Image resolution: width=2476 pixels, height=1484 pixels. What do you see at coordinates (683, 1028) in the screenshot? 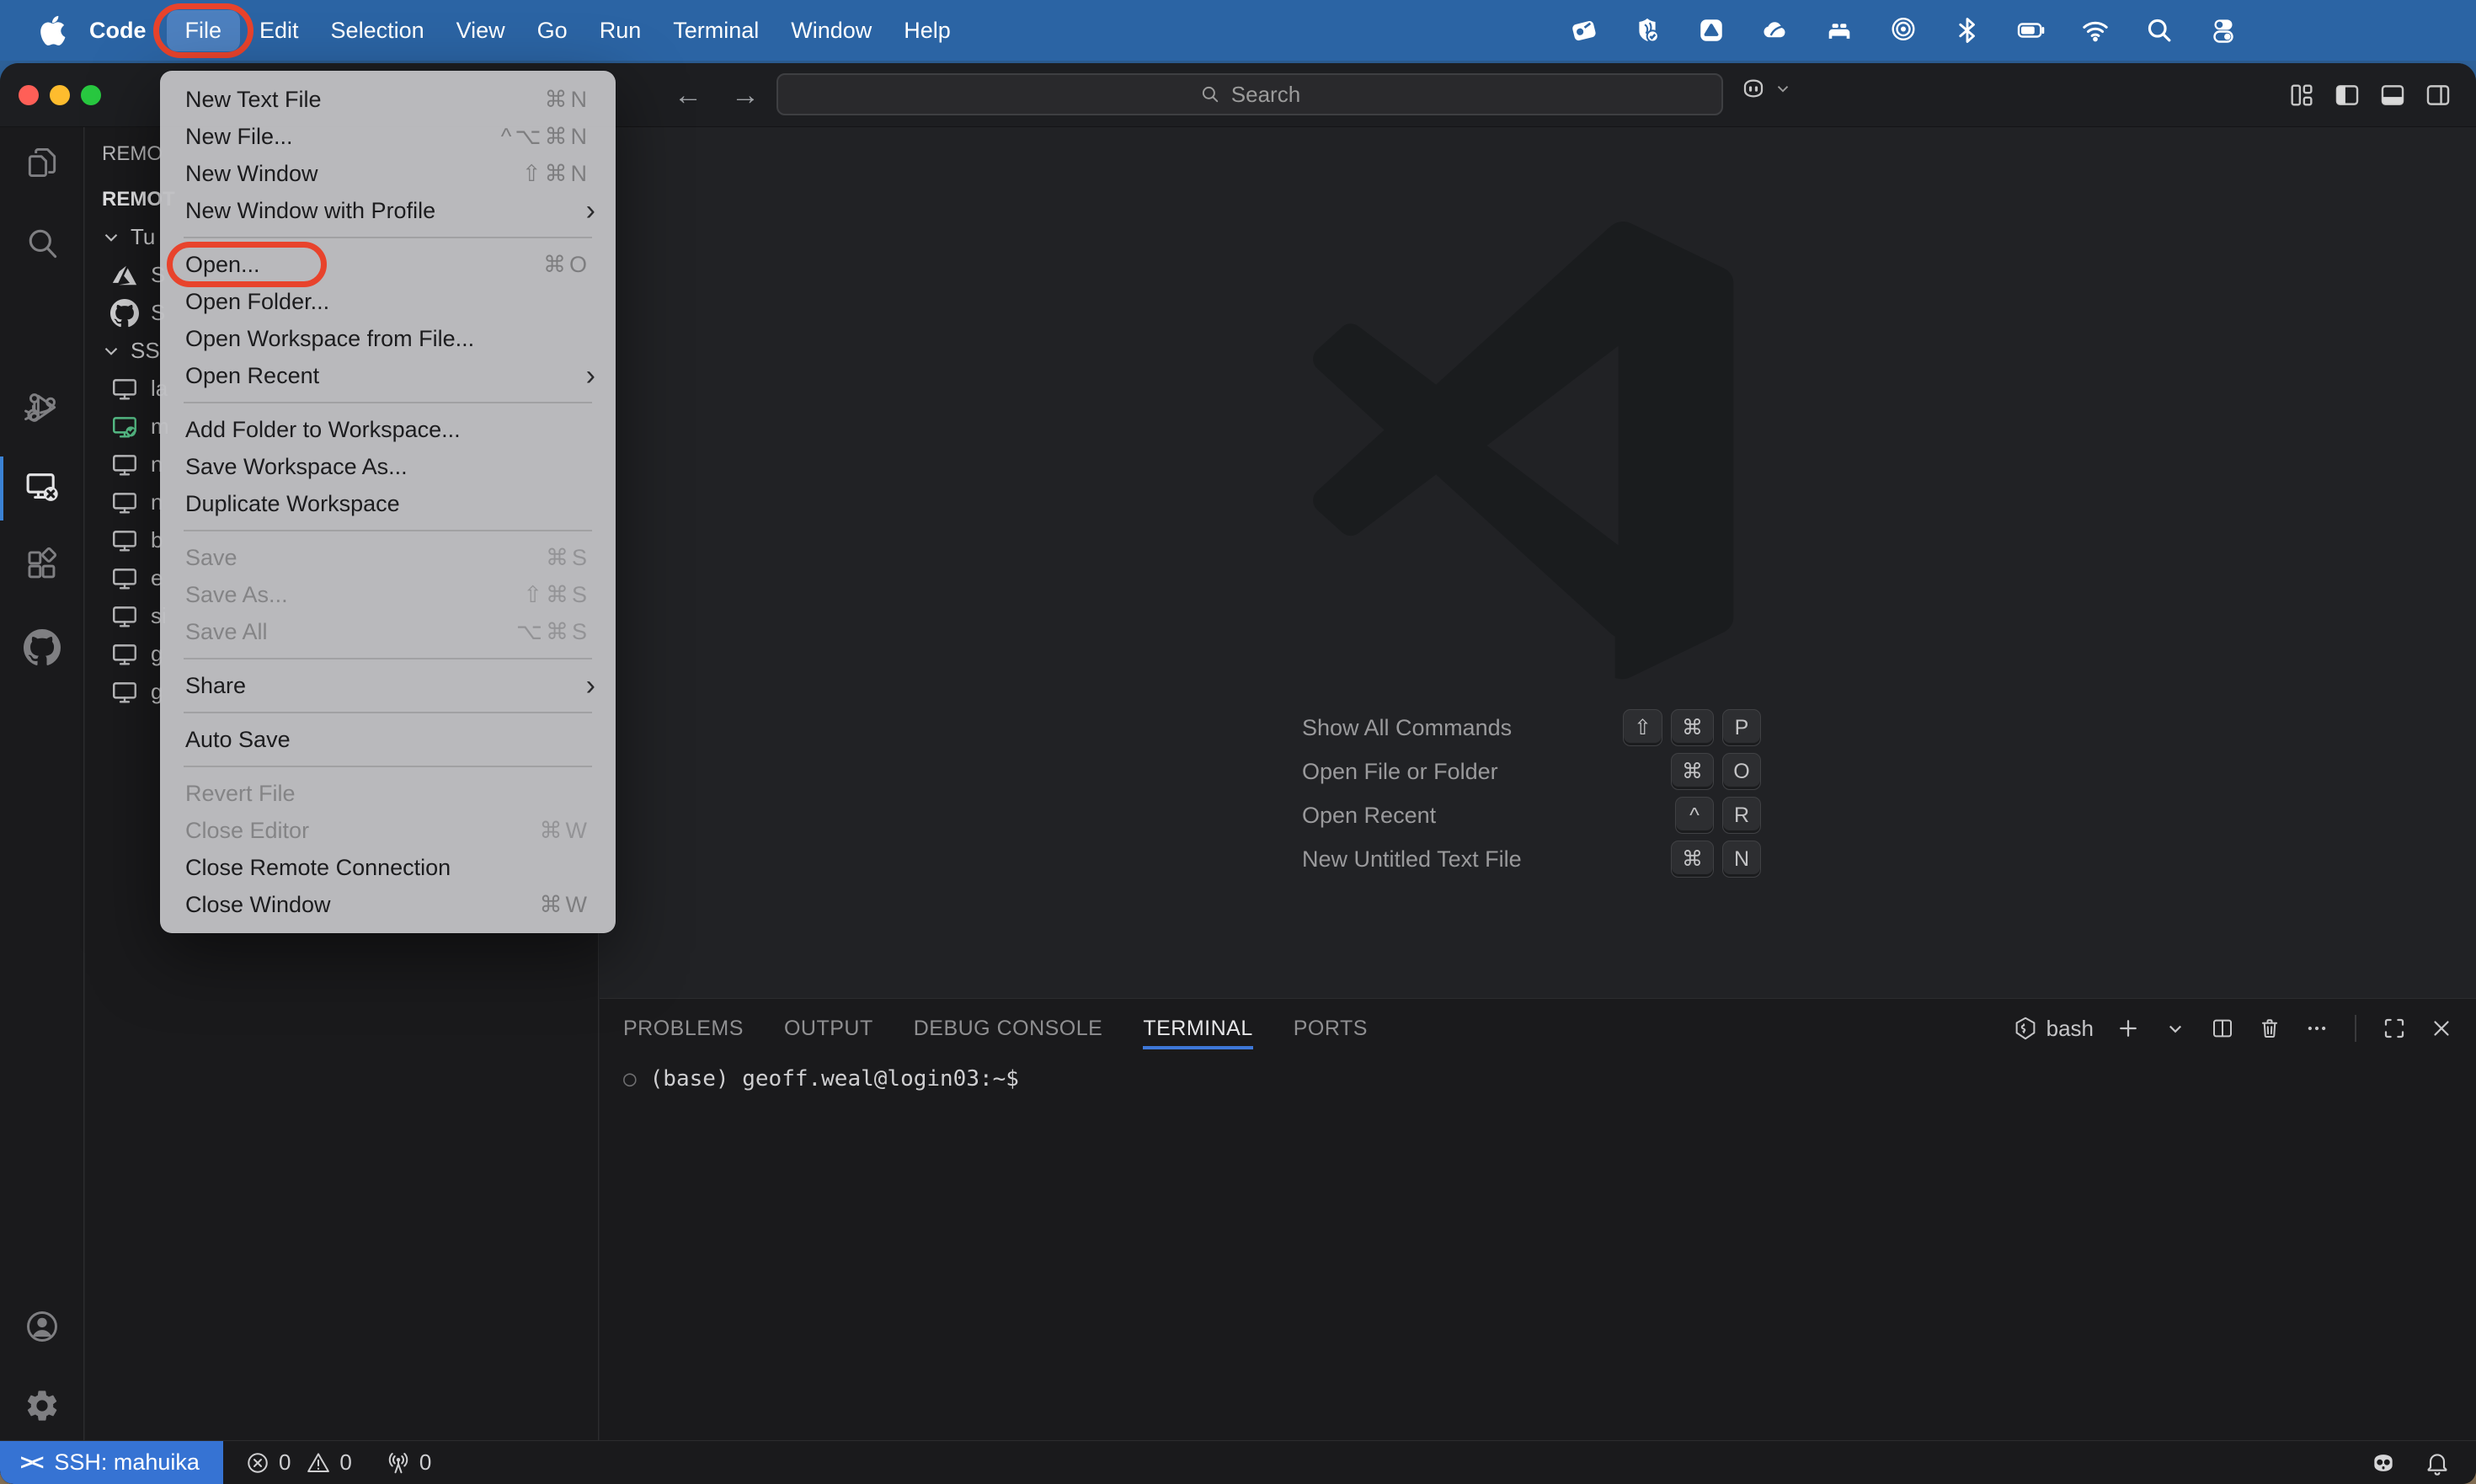
I see `tab-problems: PROBLEMS` at bounding box center [683, 1028].